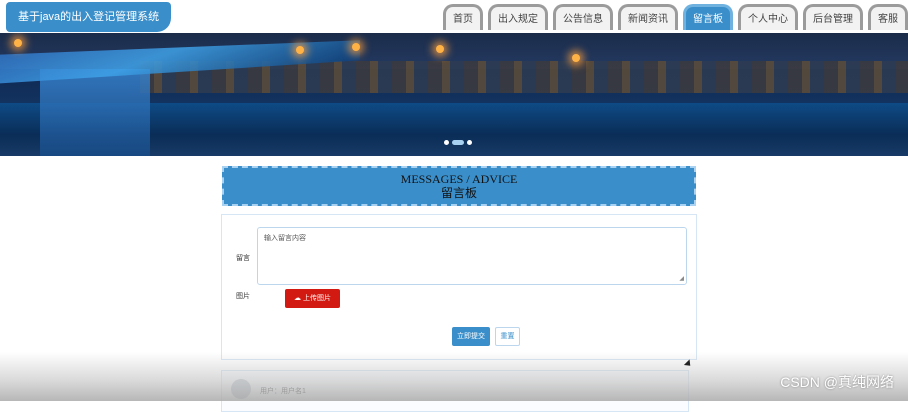 Image resolution: width=908 pixels, height=412 pixels. I want to click on upload-image-label: 上传图片, so click(316, 298).